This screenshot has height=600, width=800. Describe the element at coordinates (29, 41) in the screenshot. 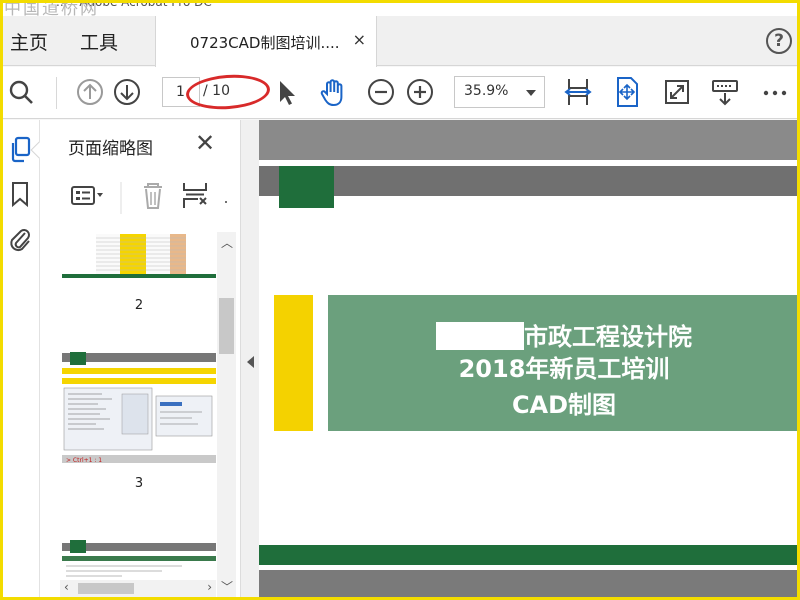

I see `menu-home: 主页` at that location.